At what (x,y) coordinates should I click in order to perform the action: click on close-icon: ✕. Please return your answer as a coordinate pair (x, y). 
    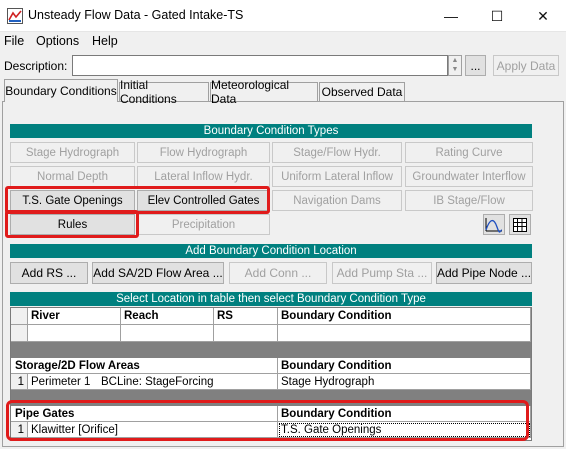
    Looking at the image, I should click on (543, 15).